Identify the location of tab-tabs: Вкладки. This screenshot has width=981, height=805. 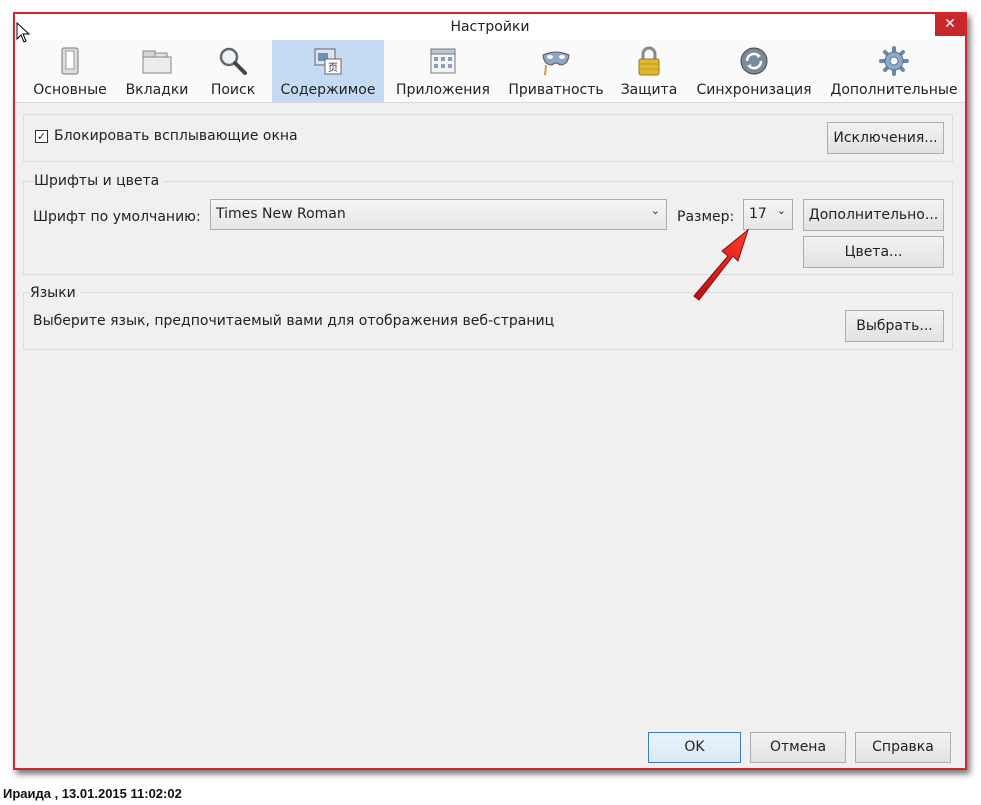
(157, 71).